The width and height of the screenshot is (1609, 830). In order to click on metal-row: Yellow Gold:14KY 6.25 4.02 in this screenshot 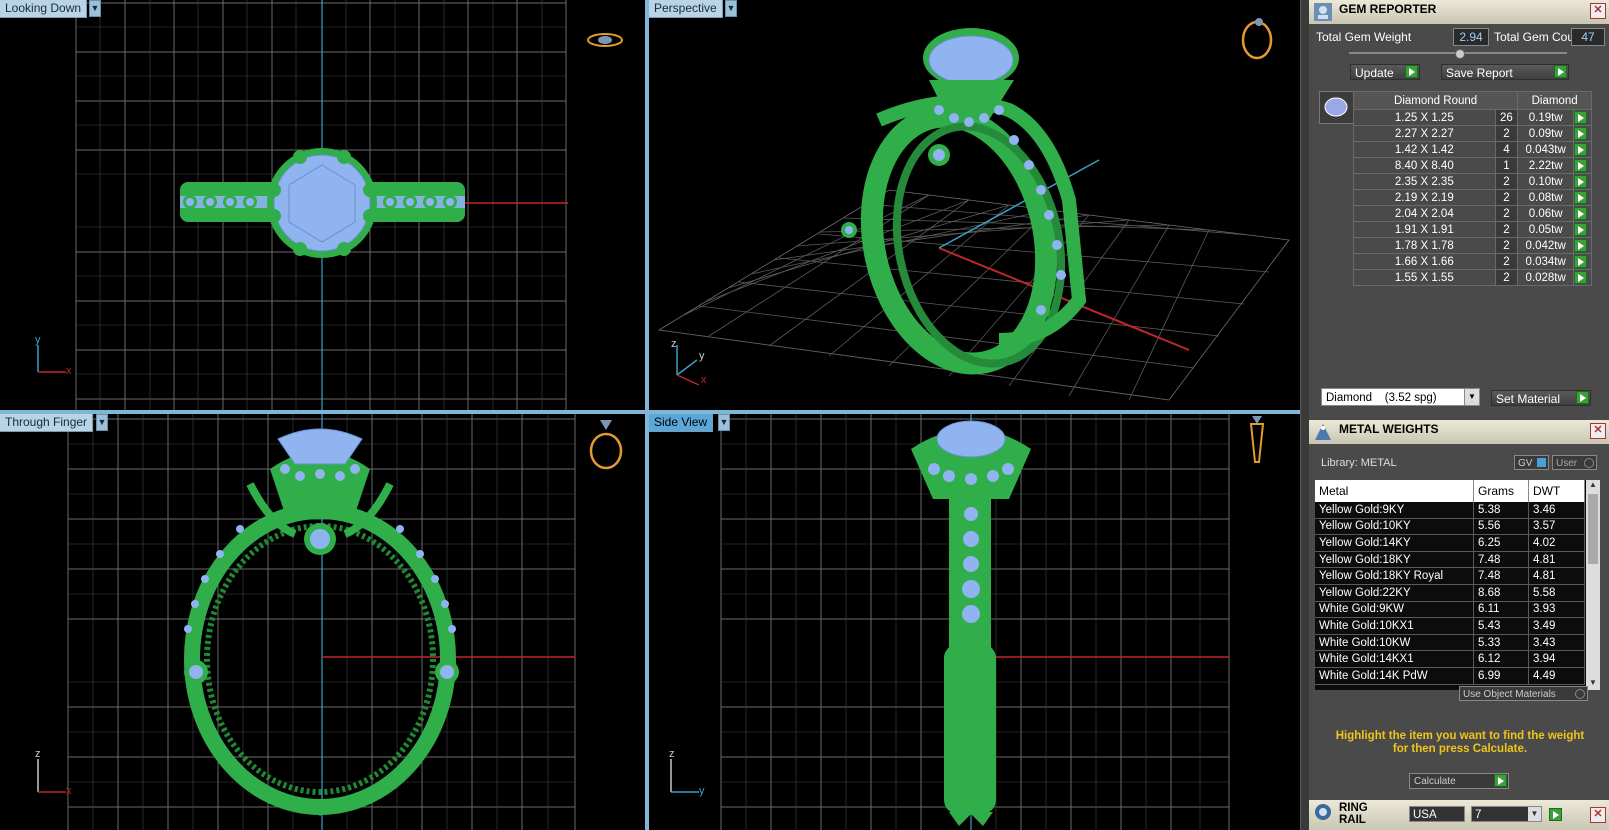, I will do `click(1450, 543)`.